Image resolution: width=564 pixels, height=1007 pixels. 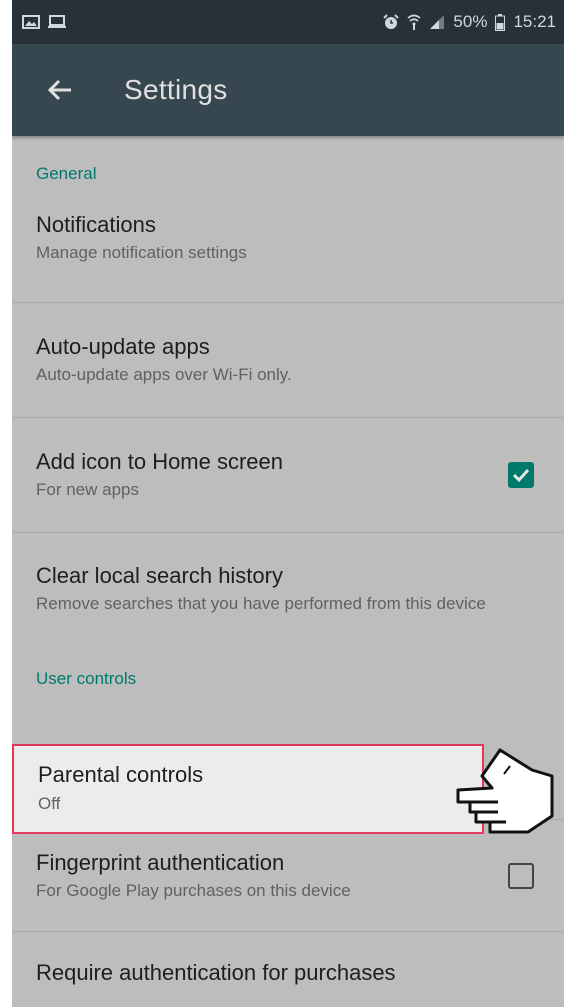 What do you see at coordinates (437, 22) in the screenshot?
I see `signal-icon` at bounding box center [437, 22].